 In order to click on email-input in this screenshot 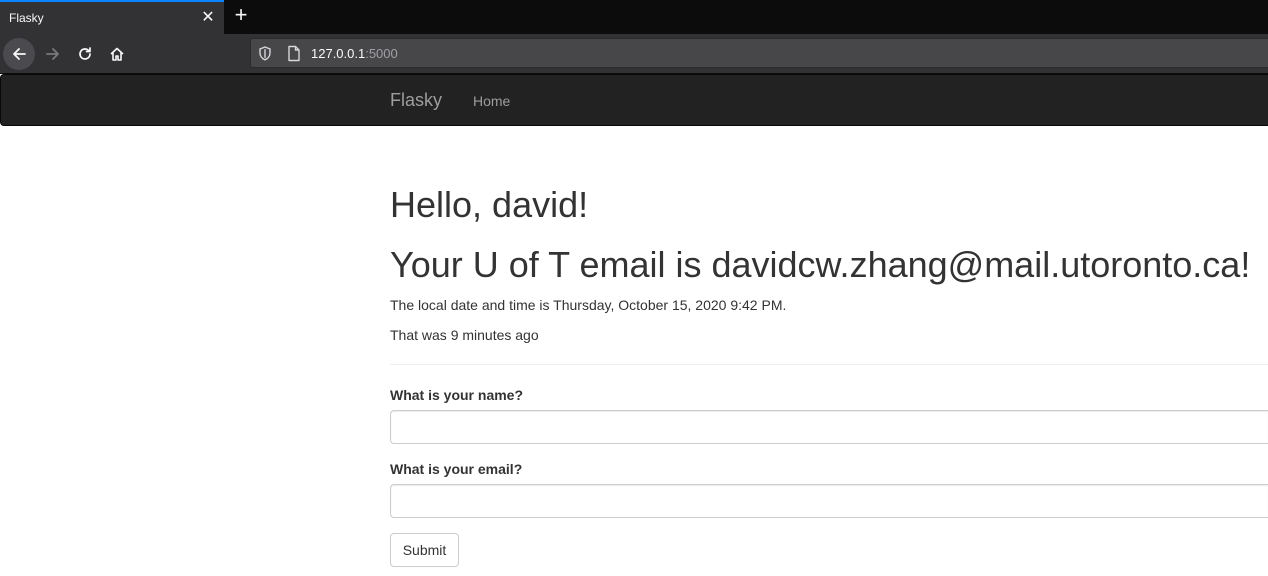, I will do `click(829, 501)`.